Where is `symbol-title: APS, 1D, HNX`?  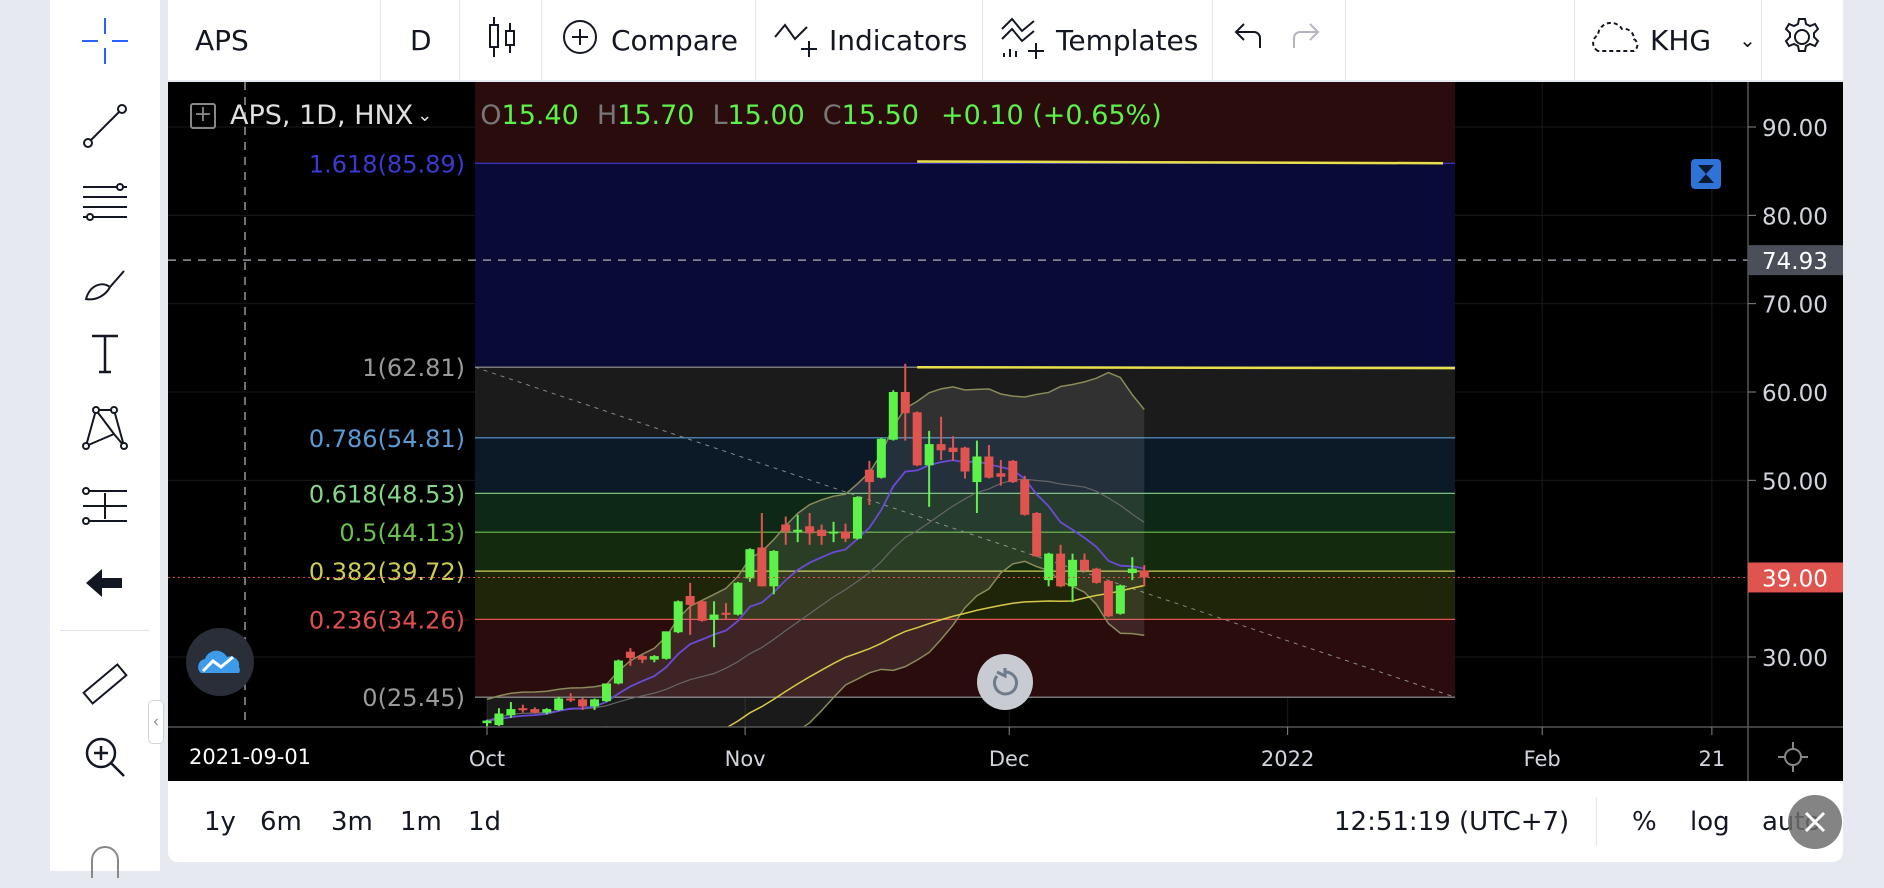
symbol-title: APS, 1D, HNX is located at coordinates (321, 115).